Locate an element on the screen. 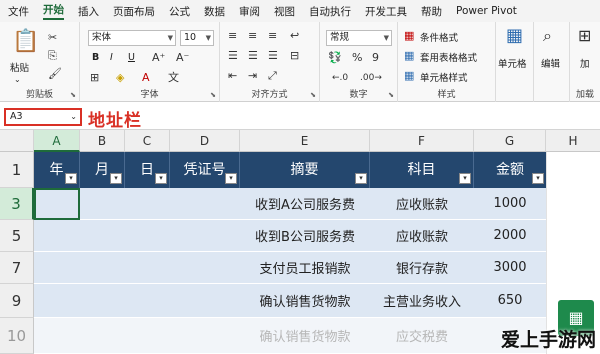 The height and width of the screenshot is (354, 600). clipboard-launcher-icon: ⬊ is located at coordinates (73, 95).